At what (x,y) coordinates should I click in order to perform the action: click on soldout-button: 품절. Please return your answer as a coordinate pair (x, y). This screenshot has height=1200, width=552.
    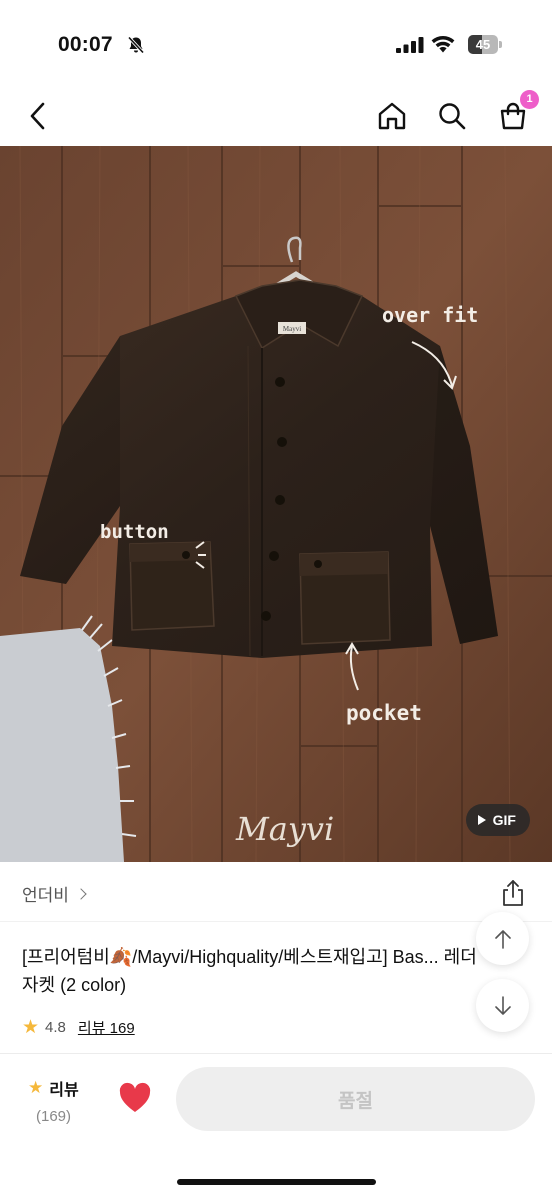
    Looking at the image, I should click on (355, 1099).